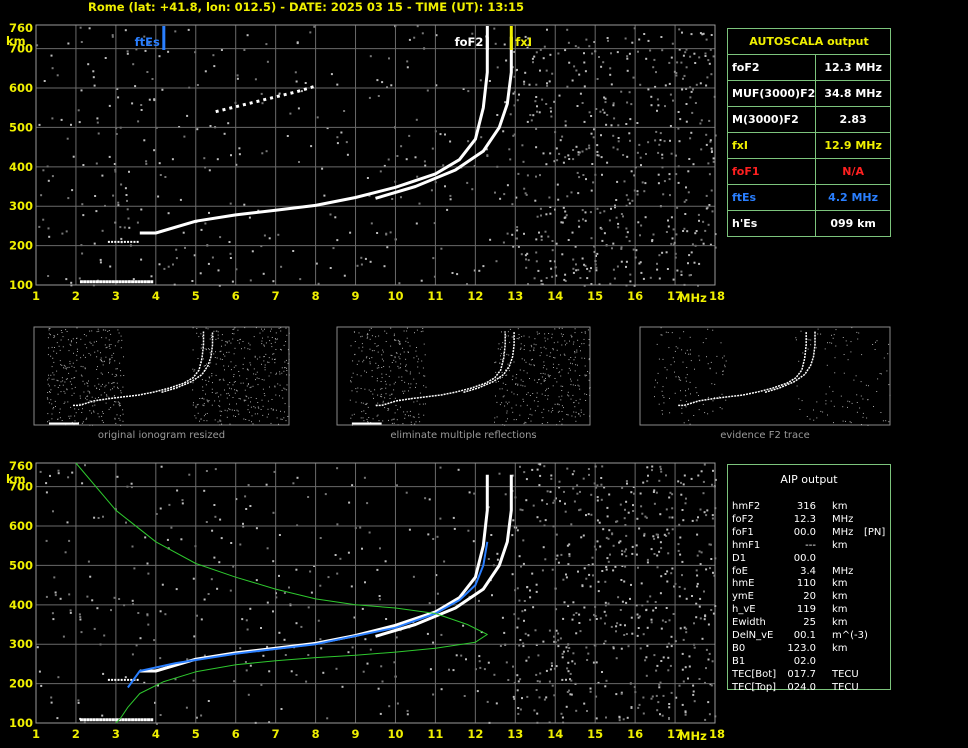 This screenshot has width=968, height=748. I want to click on trace-series, so click(308, 615).